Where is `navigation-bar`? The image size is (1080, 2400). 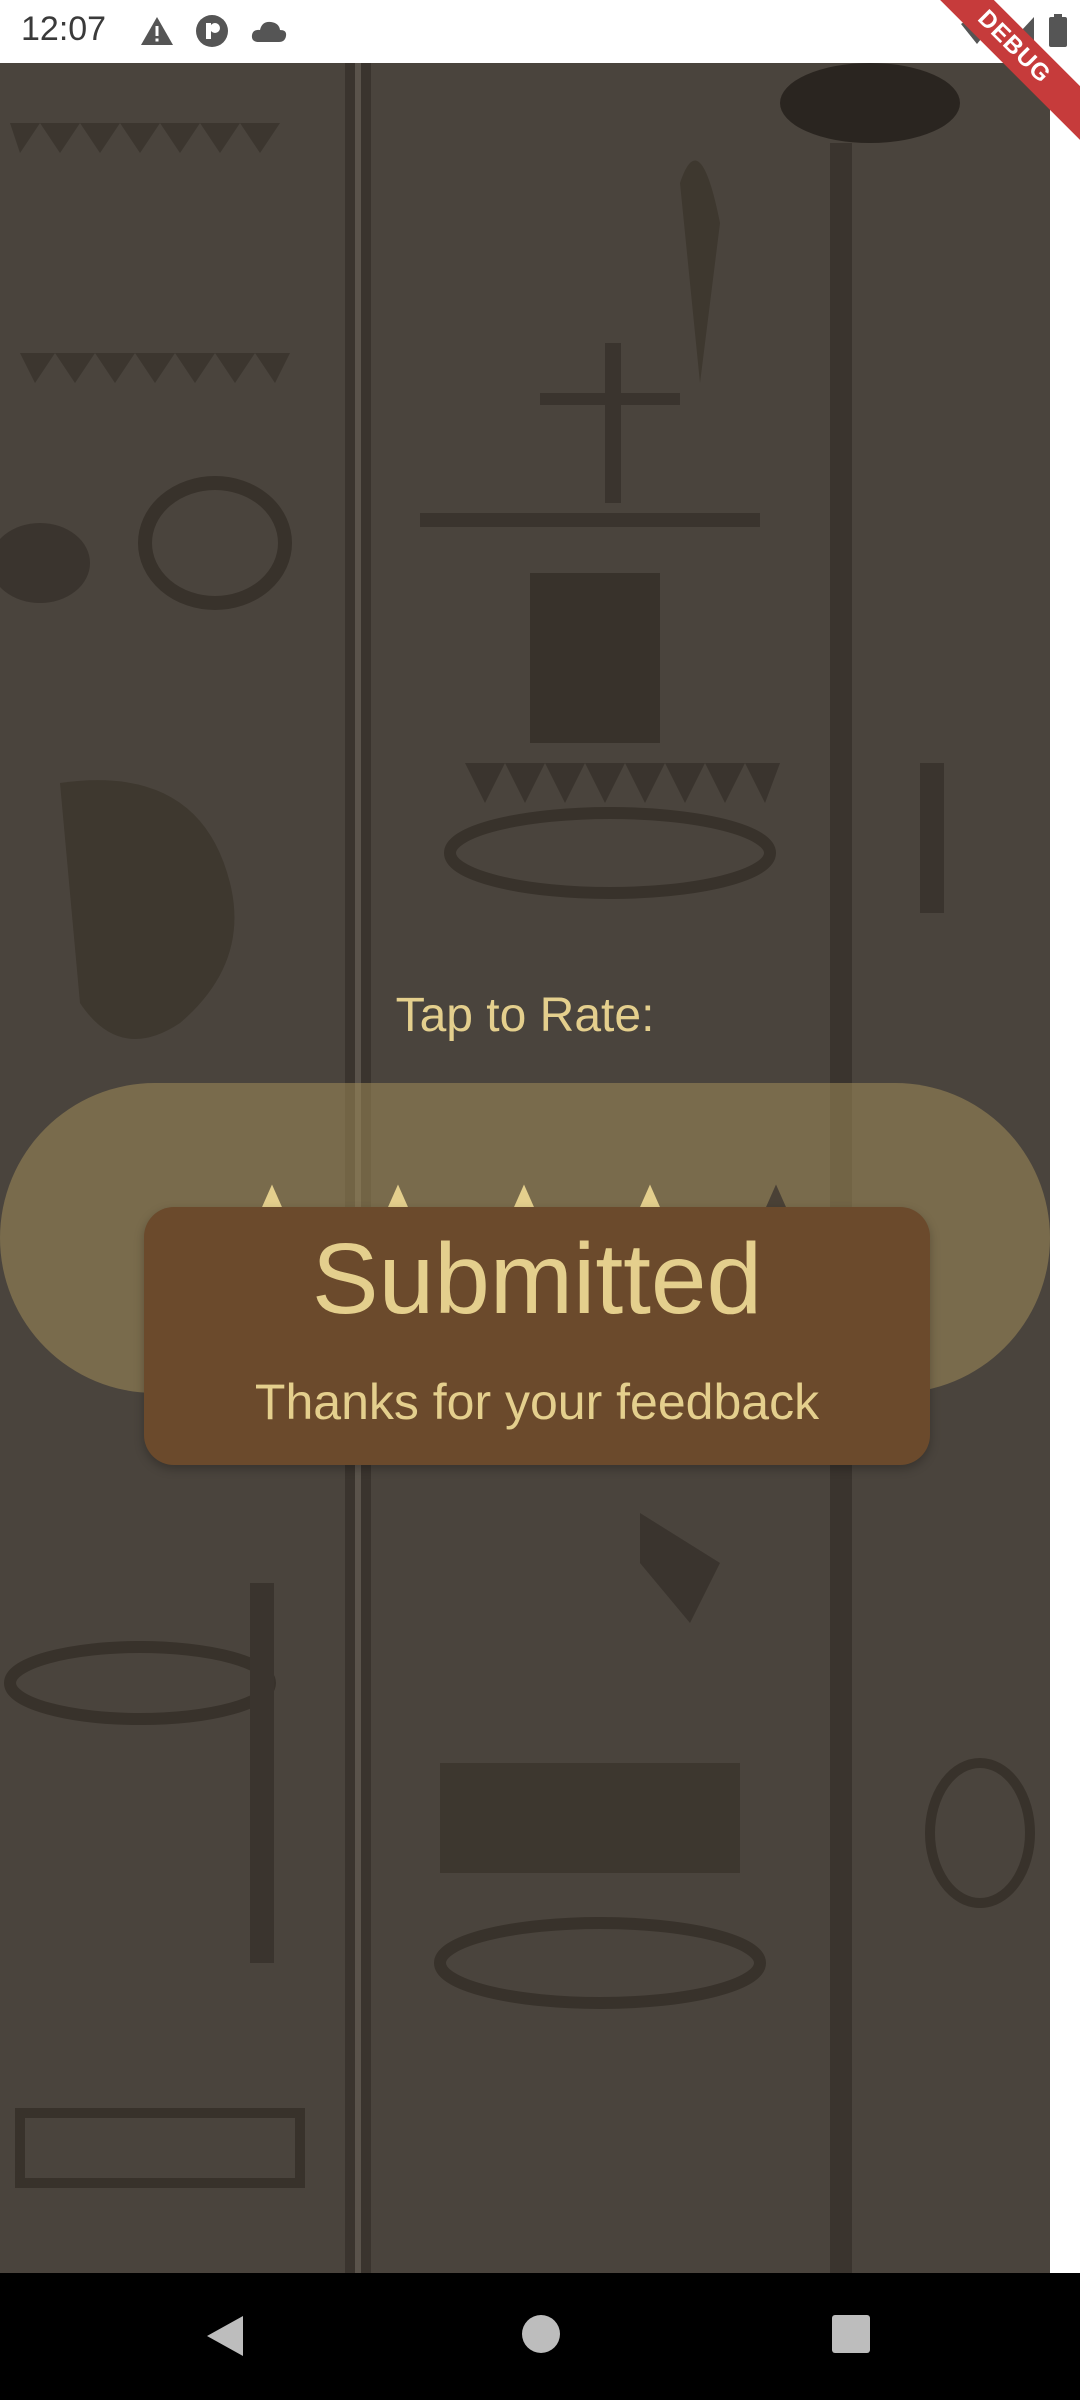
navigation-bar is located at coordinates (540, 2336).